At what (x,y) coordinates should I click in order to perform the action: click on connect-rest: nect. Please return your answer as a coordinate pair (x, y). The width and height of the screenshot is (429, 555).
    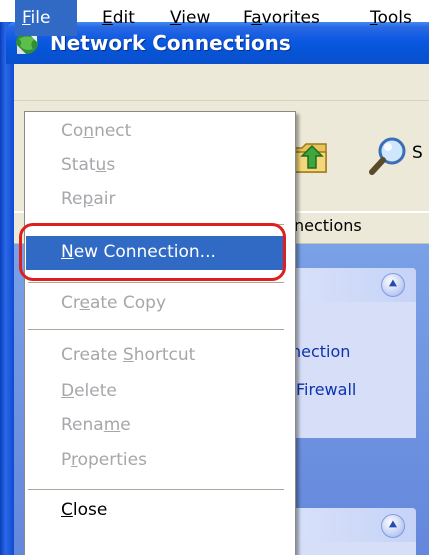
    Looking at the image, I should click on (113, 131).